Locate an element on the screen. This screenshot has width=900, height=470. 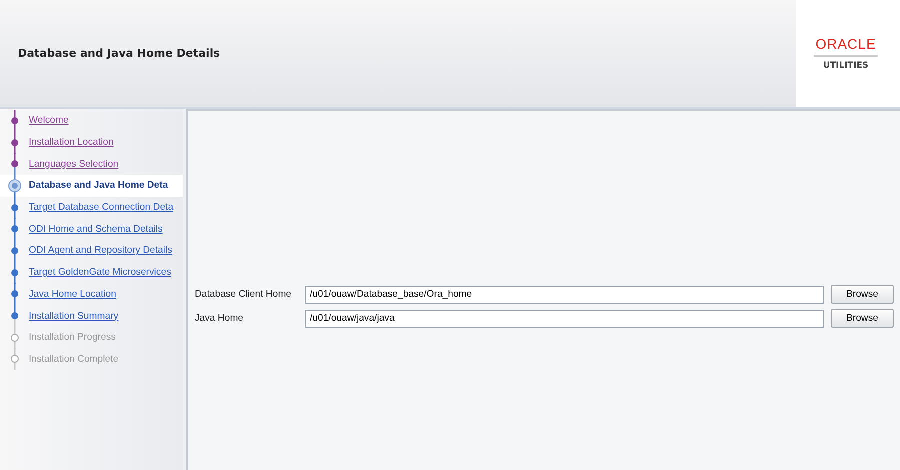
page-title: Database and Java Home Details is located at coordinates (119, 53).